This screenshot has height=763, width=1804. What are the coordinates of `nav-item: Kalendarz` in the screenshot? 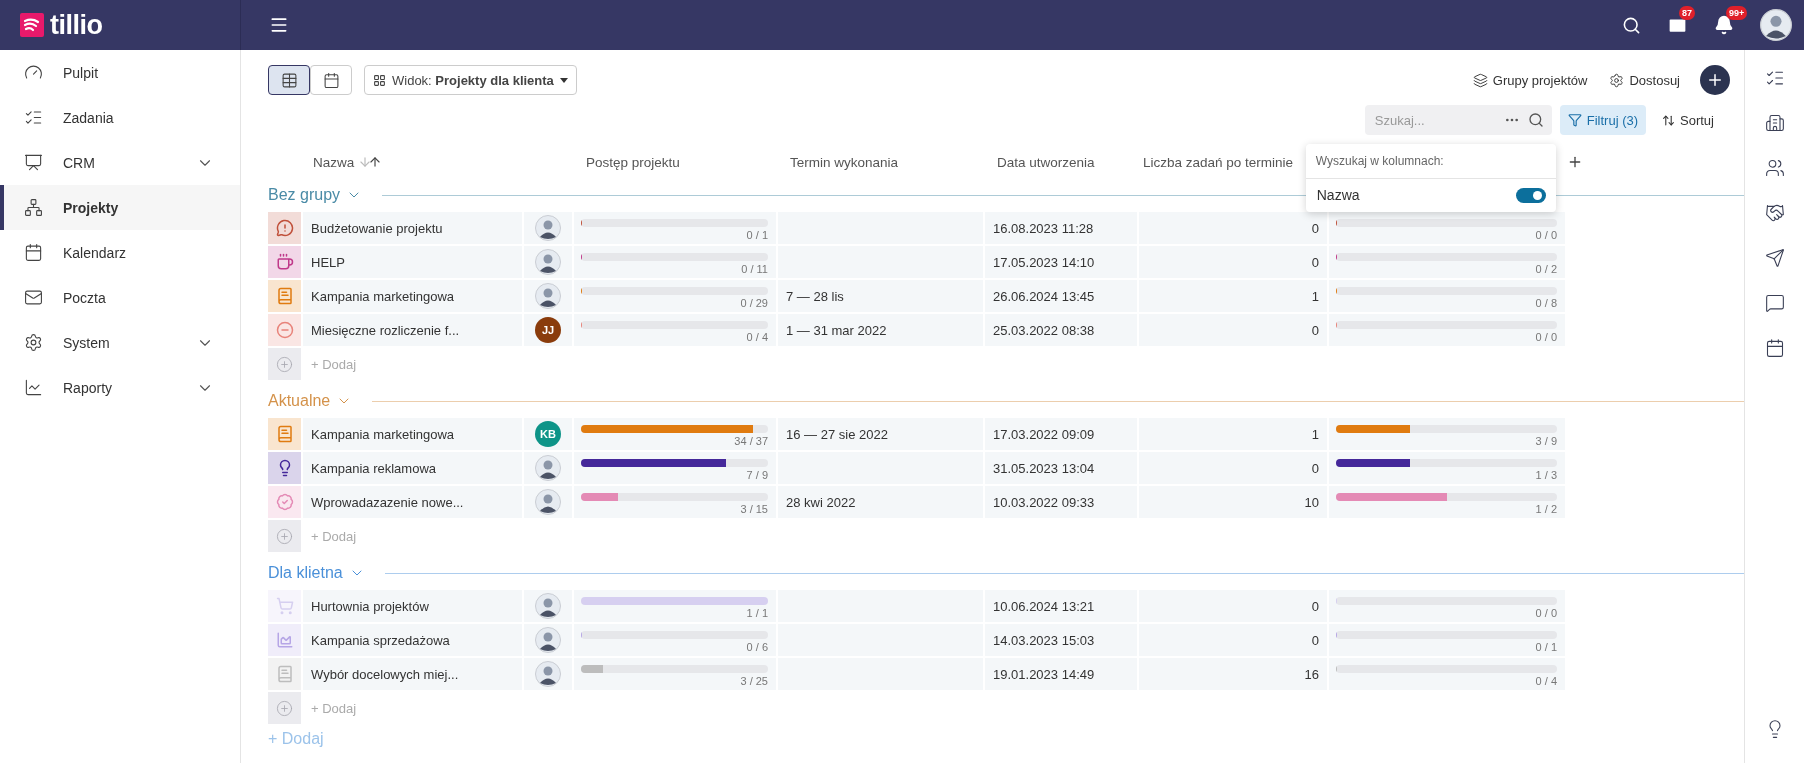 It's located at (120, 252).